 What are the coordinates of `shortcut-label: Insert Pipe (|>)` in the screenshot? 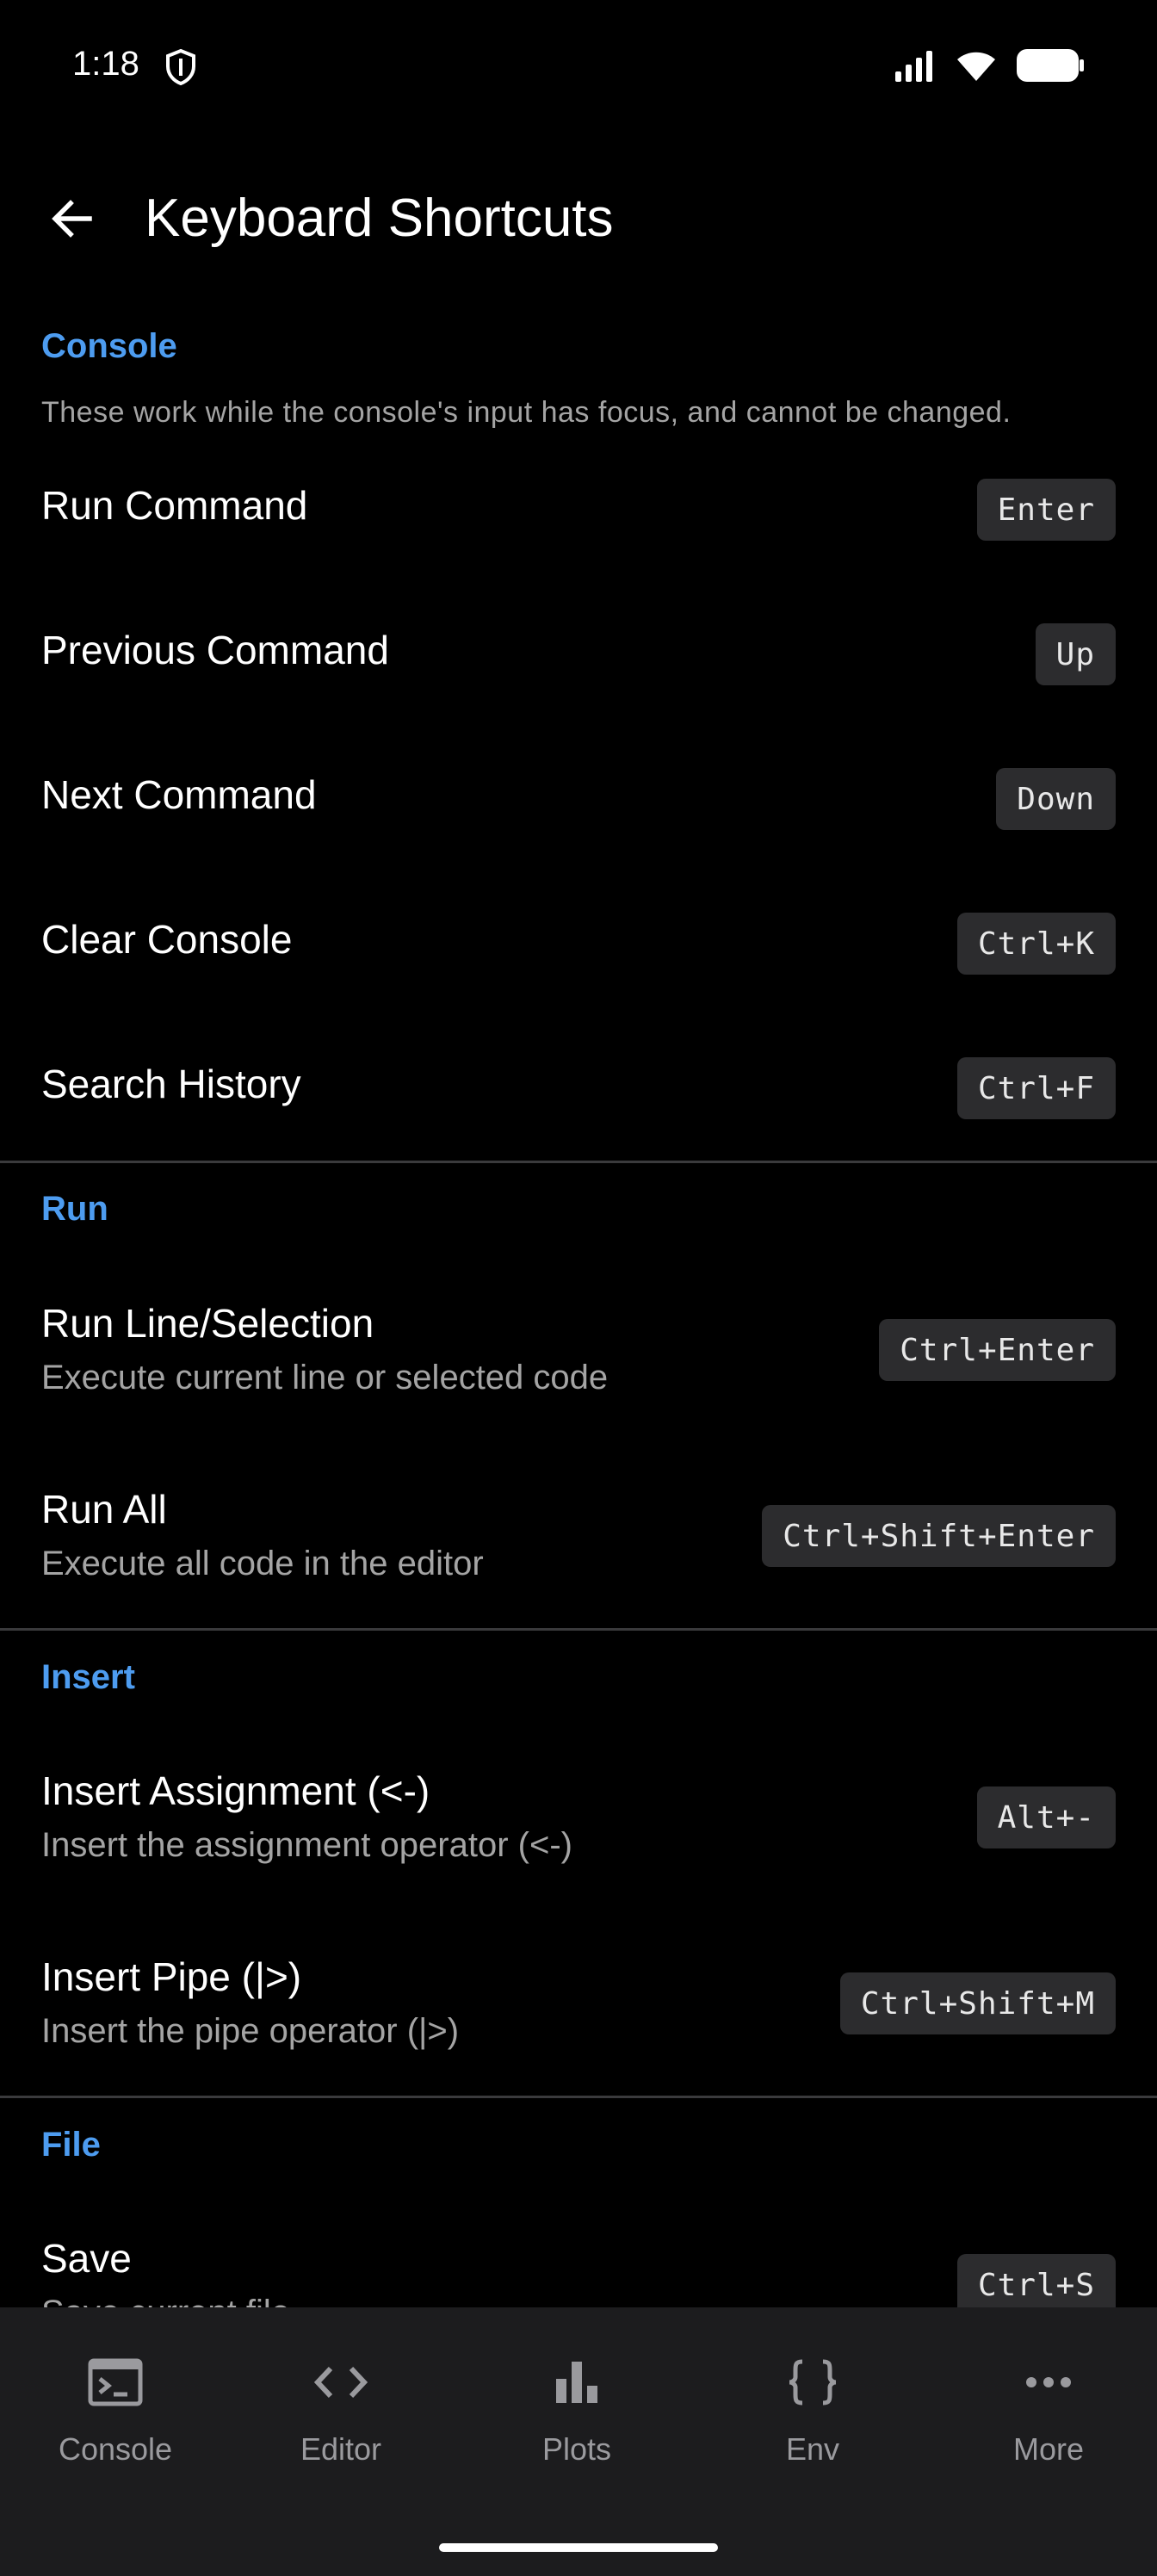 It's located at (171, 1977).